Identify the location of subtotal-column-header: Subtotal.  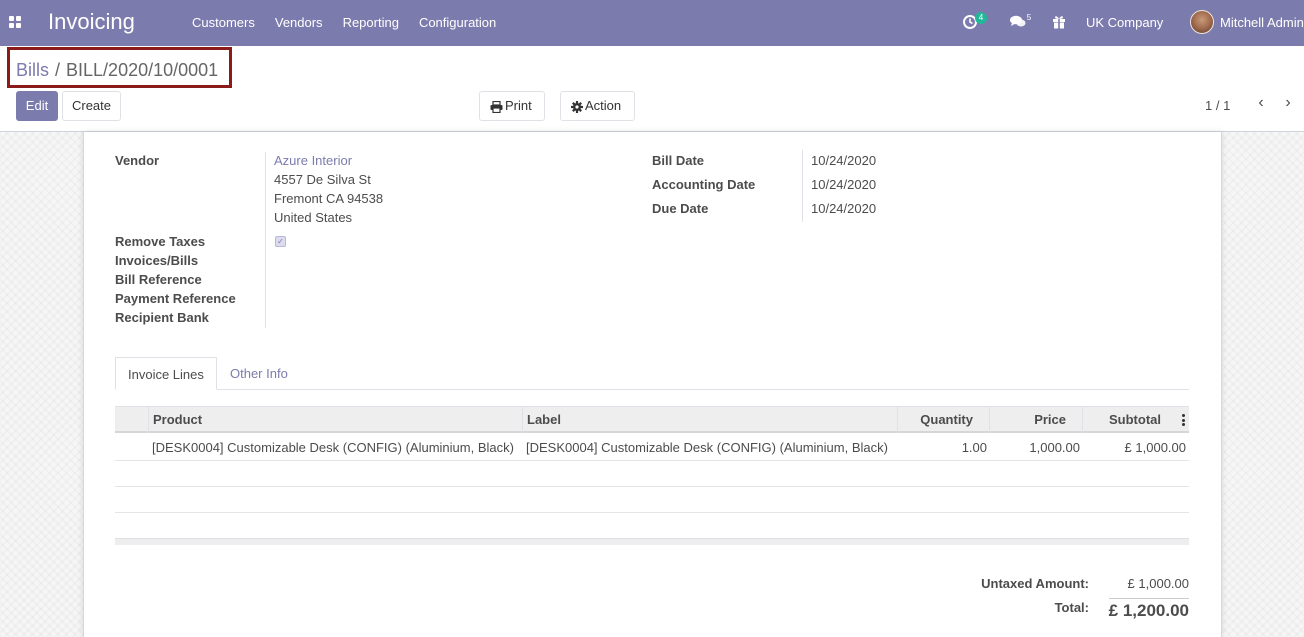
(1135, 420).